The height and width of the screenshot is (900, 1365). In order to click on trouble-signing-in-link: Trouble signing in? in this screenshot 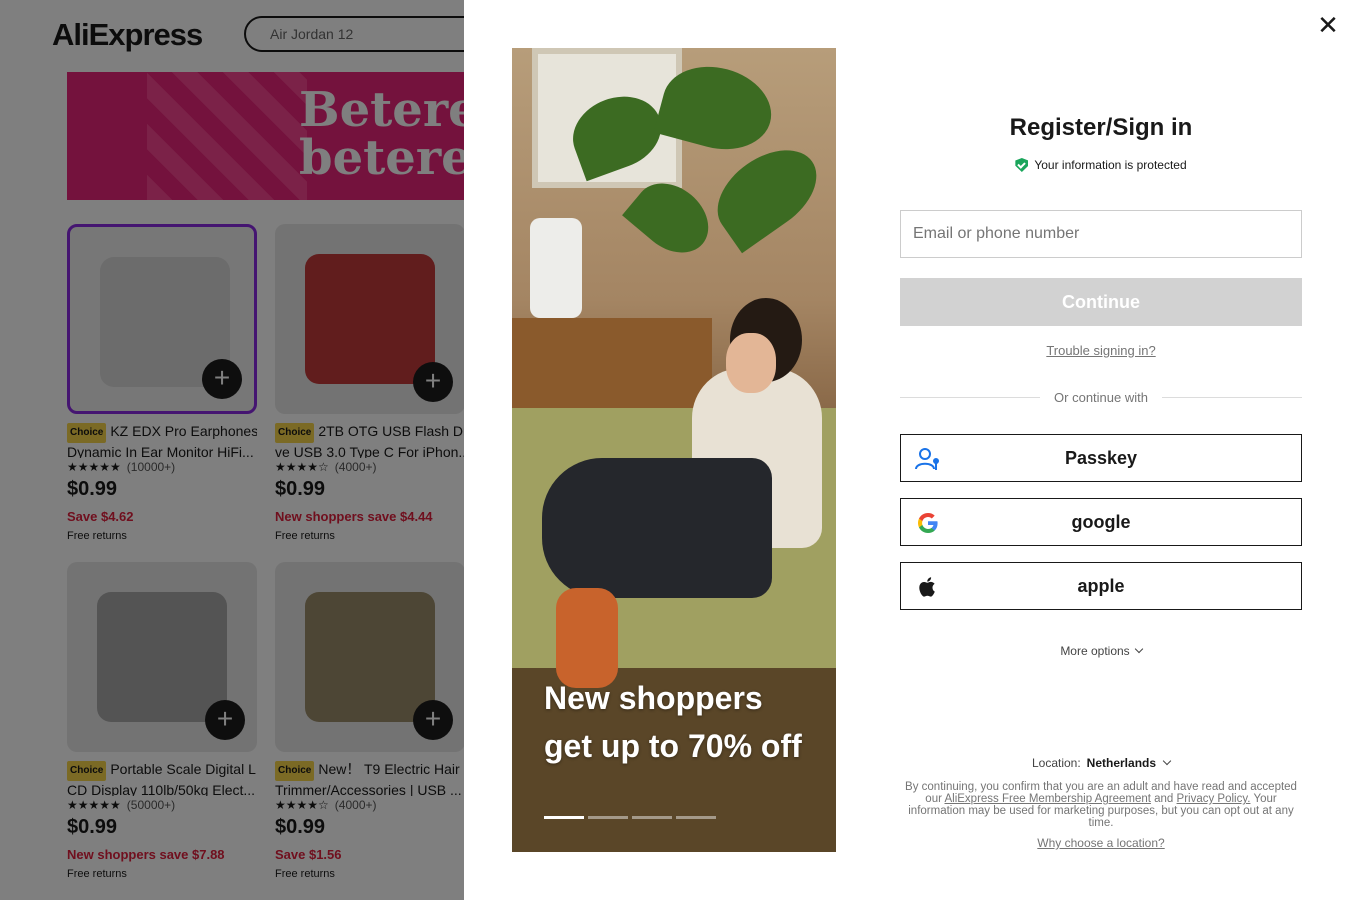, I will do `click(1101, 350)`.